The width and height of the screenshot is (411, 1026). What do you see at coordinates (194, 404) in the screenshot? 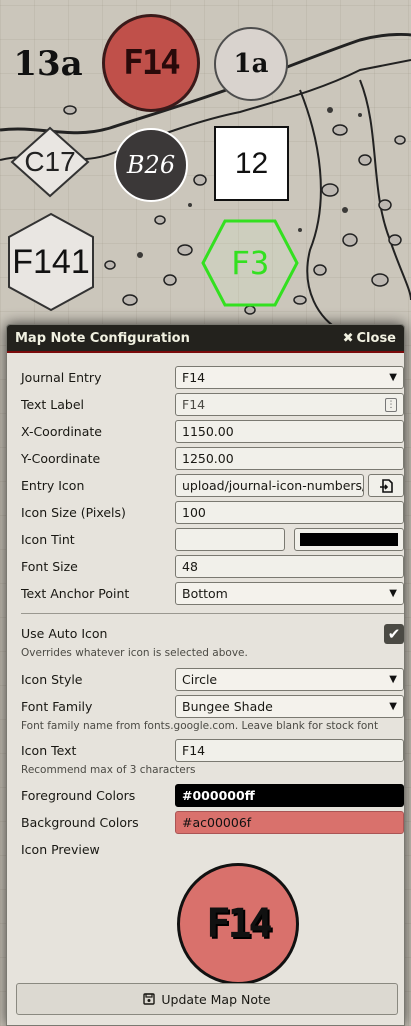
I see `text-label-value: F14` at bounding box center [194, 404].